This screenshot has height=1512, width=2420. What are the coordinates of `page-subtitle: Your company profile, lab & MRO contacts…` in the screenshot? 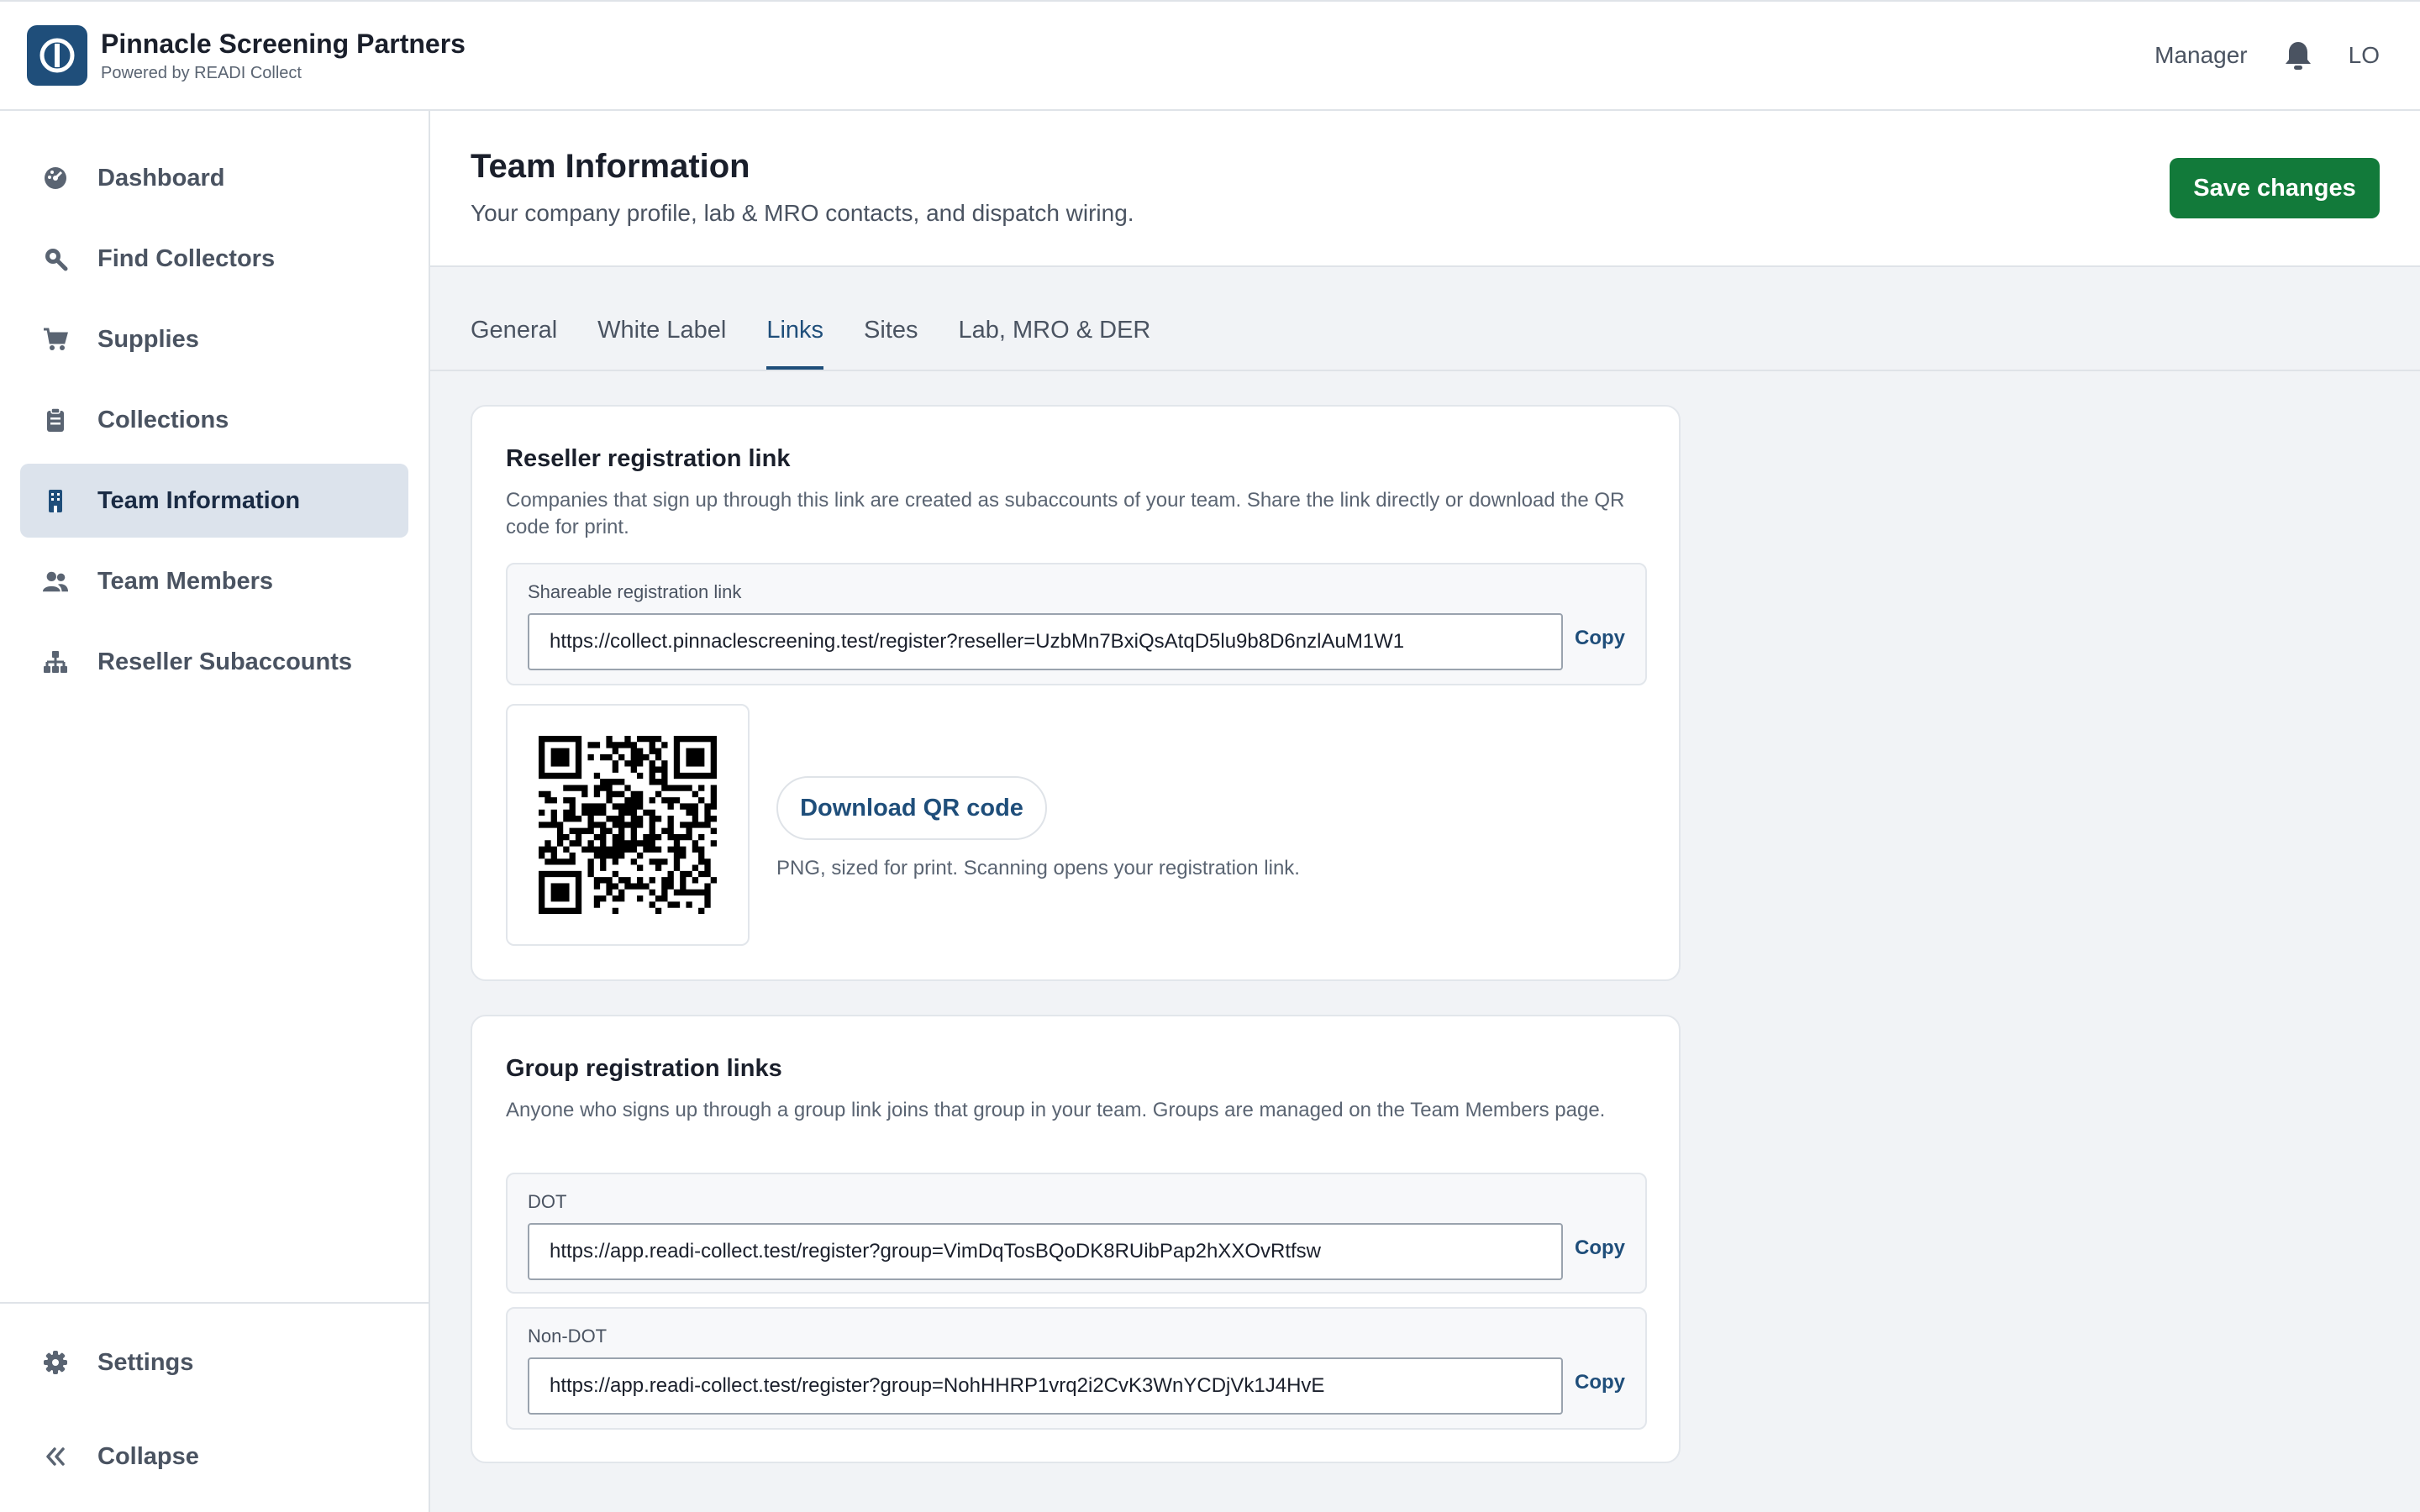 It's located at (802, 213).